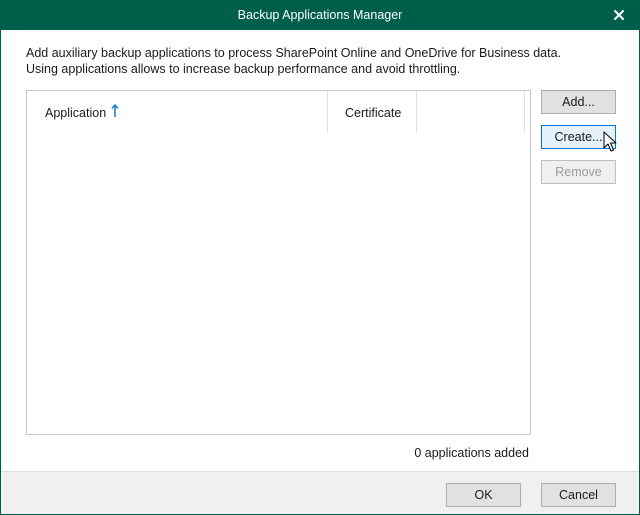  Describe the element at coordinates (177, 112) in the screenshot. I see `column-header-application: Application` at that location.